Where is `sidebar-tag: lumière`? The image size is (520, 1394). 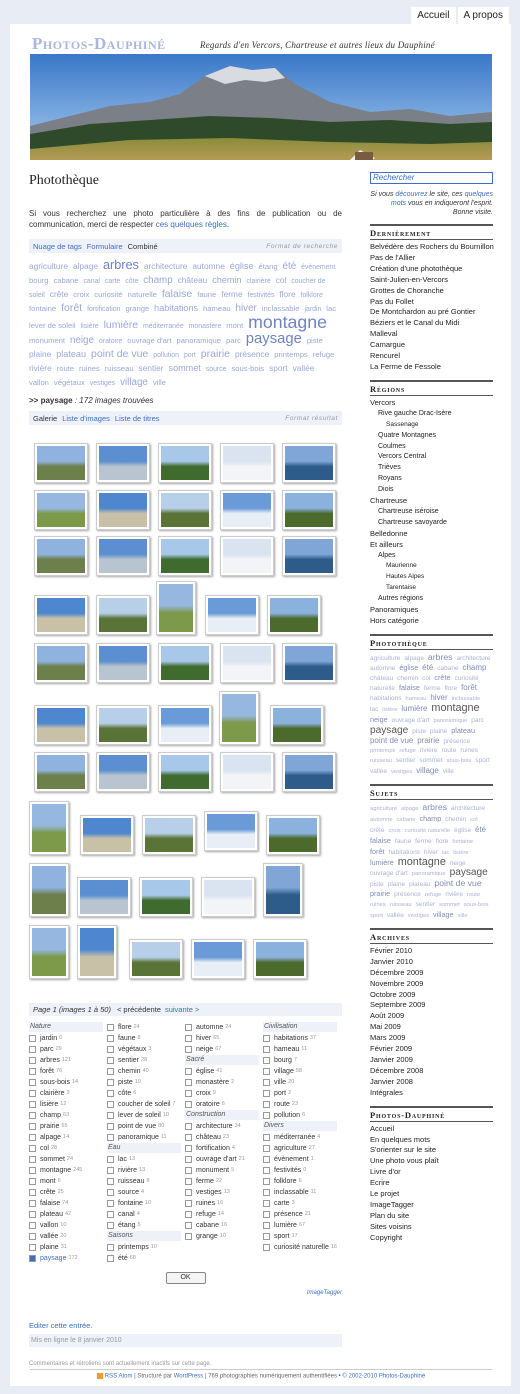 sidebar-tag: lumière is located at coordinates (382, 862).